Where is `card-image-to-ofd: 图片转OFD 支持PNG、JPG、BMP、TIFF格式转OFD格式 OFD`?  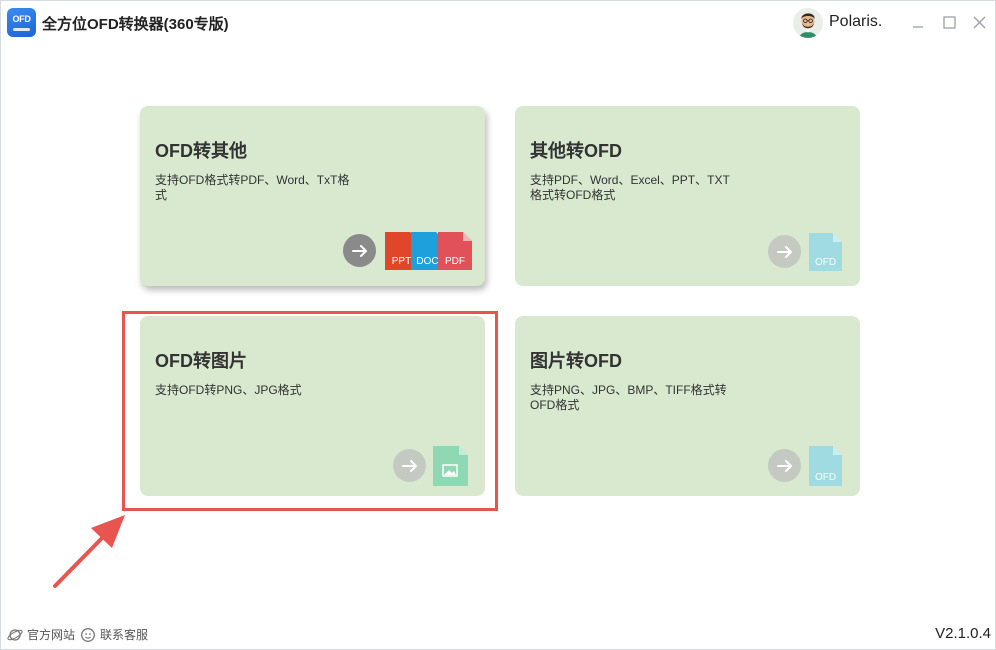 card-image-to-ofd: 图片转OFD 支持PNG、JPG、BMP、TIFF格式转OFD格式 OFD is located at coordinates (687, 406).